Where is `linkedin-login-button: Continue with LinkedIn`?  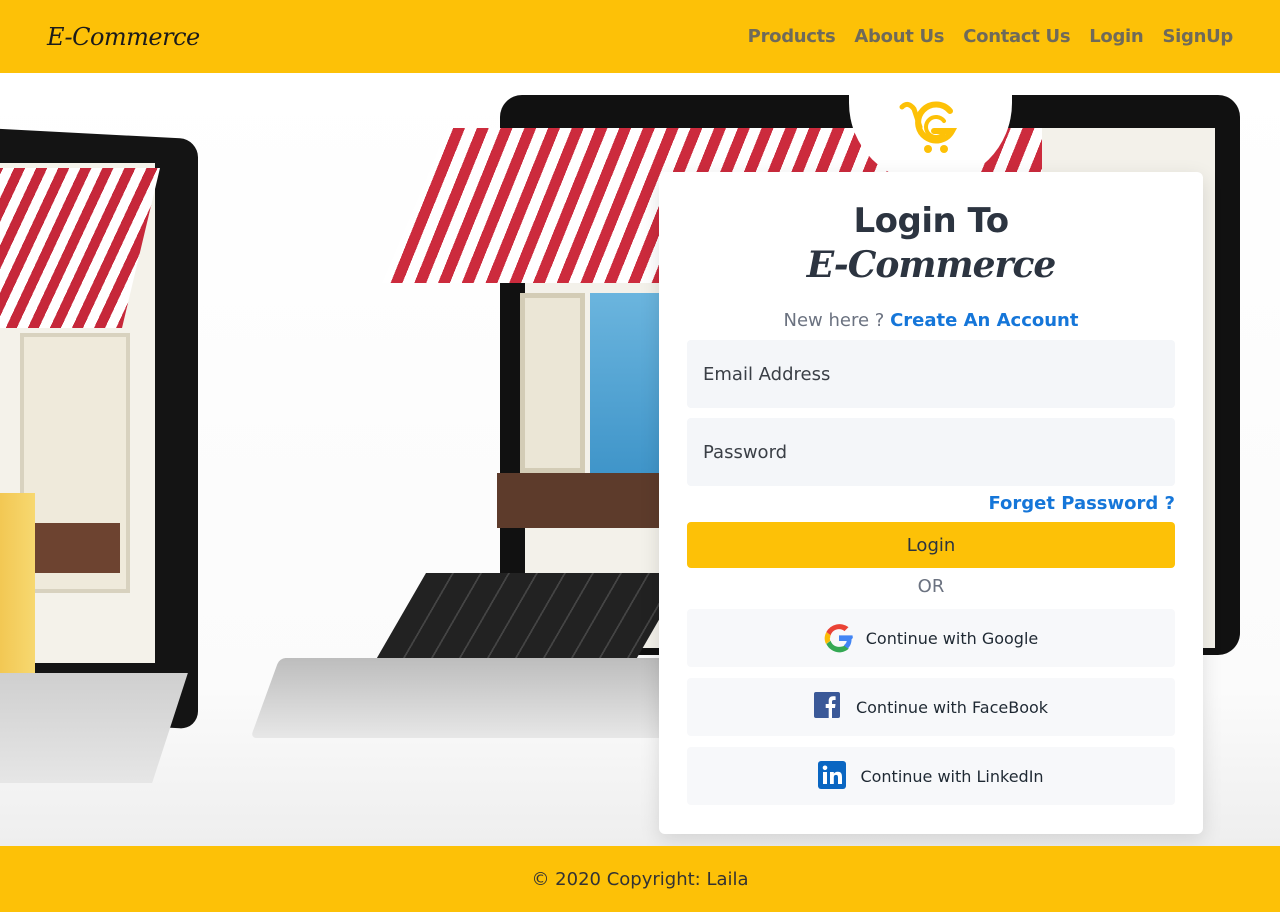 linkedin-login-button: Continue with LinkedIn is located at coordinates (931, 776).